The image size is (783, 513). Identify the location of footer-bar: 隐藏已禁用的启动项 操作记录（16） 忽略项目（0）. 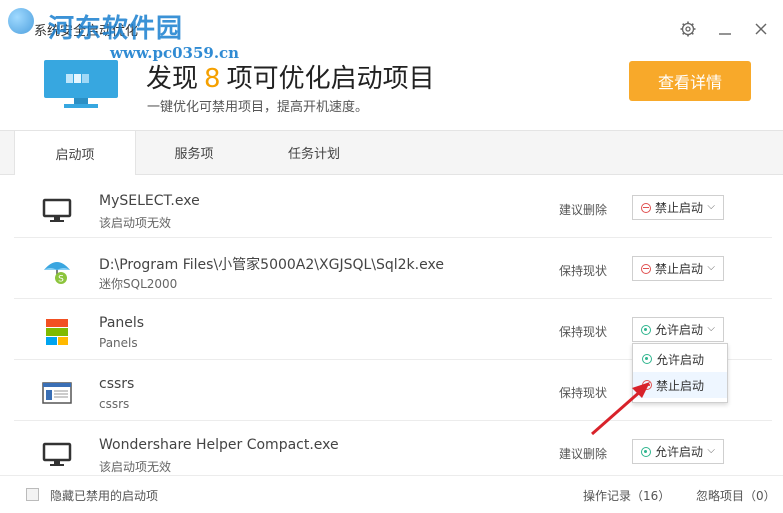
(391, 494).